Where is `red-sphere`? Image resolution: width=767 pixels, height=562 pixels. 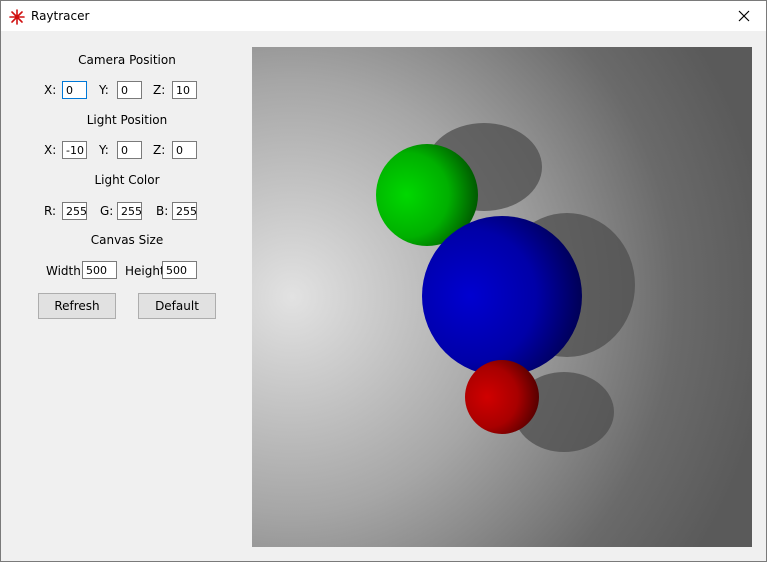
red-sphere is located at coordinates (502, 397).